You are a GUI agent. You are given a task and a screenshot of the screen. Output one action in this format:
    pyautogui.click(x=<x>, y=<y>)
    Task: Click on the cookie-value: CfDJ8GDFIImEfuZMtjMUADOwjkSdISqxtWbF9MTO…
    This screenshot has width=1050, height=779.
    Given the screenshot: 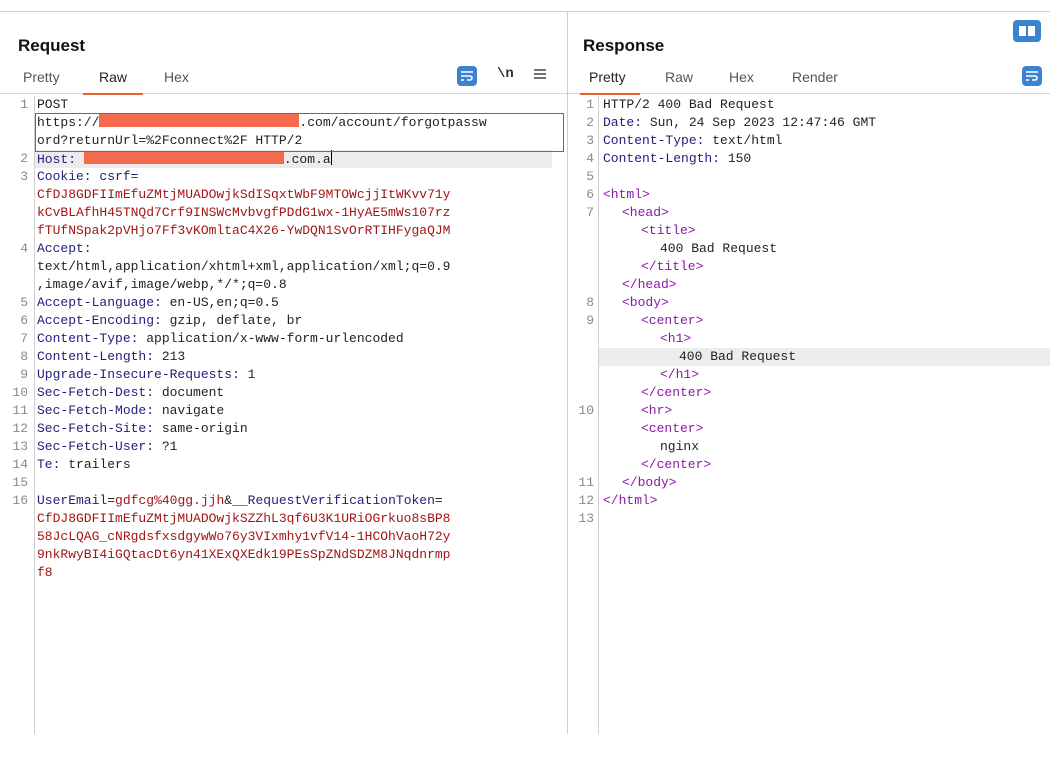 What is the action you would take?
    pyautogui.click(x=244, y=194)
    